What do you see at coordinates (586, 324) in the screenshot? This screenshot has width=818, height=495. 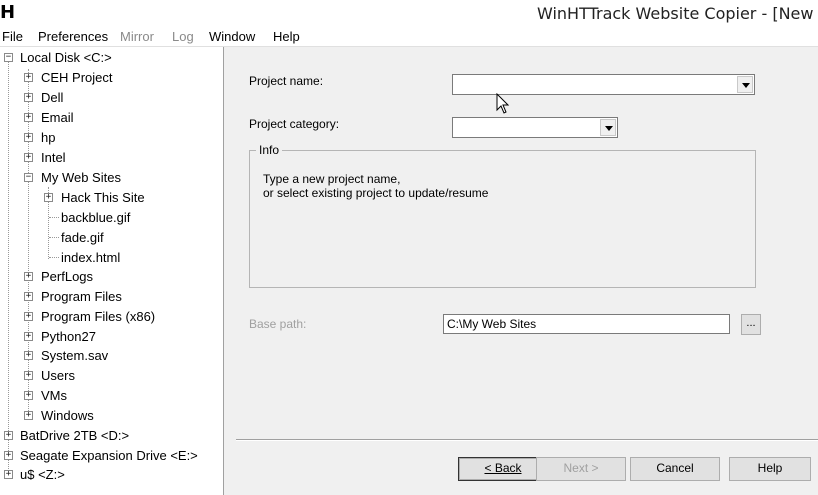 I see `base-path-input: C:\My Web Sites` at bounding box center [586, 324].